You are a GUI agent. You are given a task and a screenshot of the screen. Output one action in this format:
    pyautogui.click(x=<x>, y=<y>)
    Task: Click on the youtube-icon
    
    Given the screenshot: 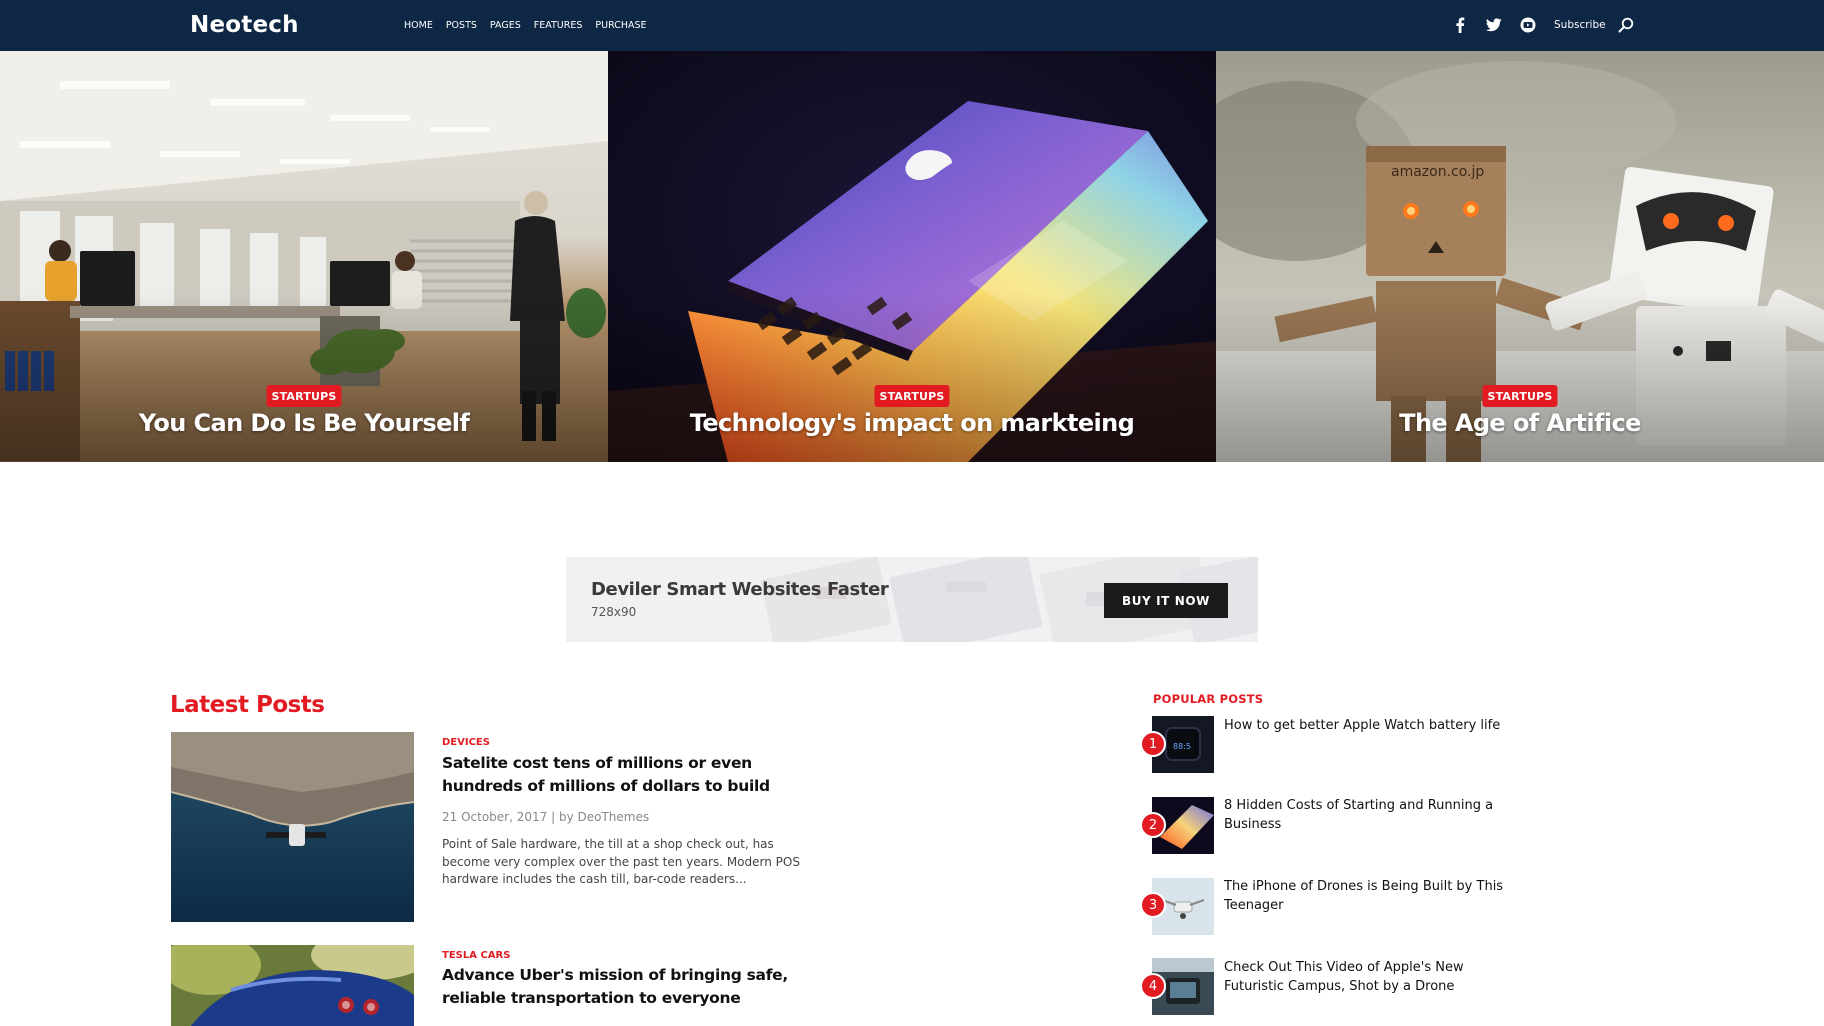 What is the action you would take?
    pyautogui.click(x=1528, y=25)
    